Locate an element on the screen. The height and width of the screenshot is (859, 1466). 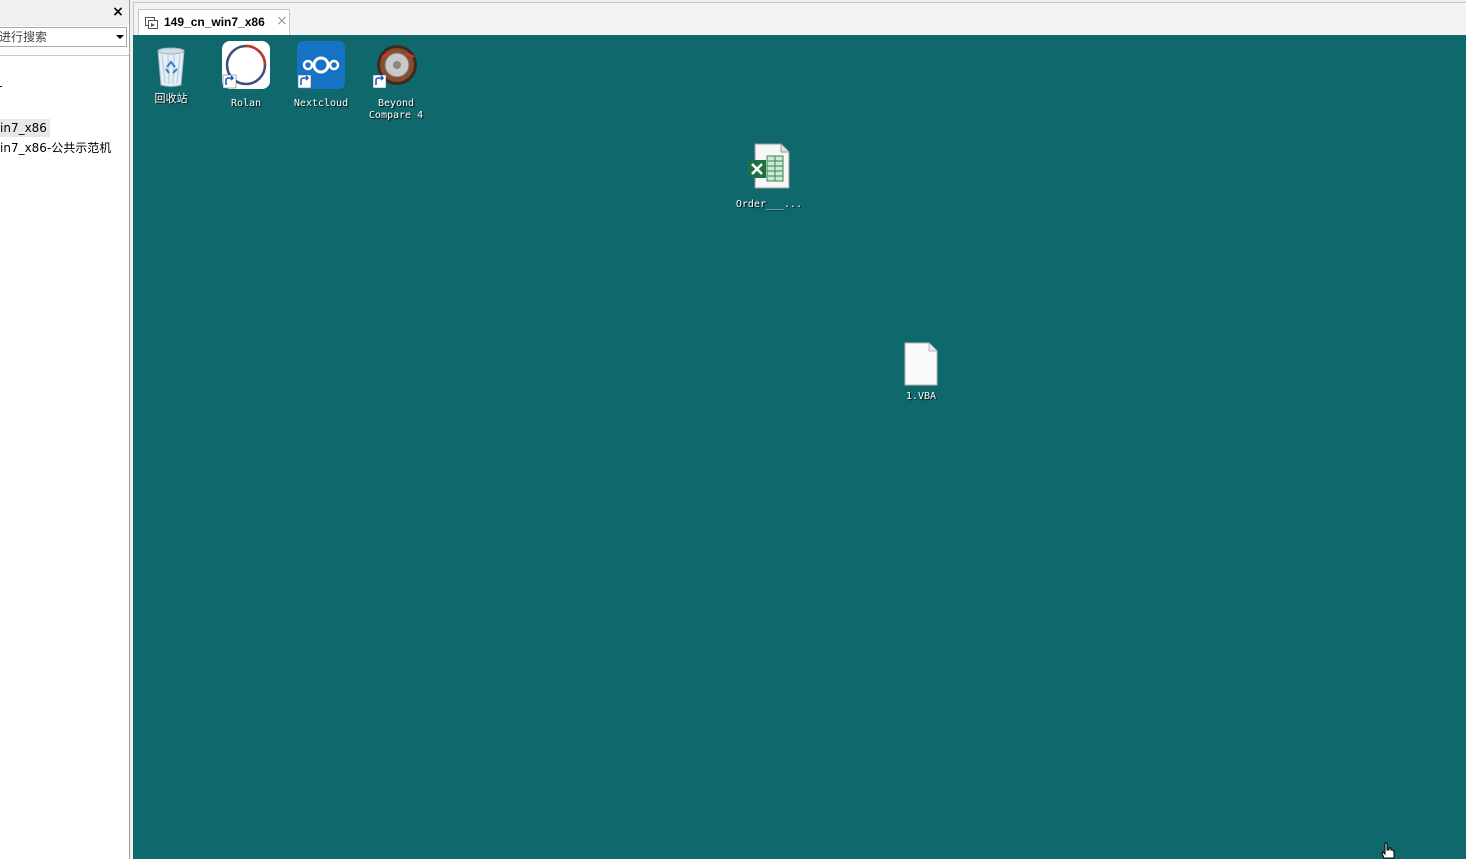
tree-item-vm: in7_x86 is located at coordinates (25, 128).